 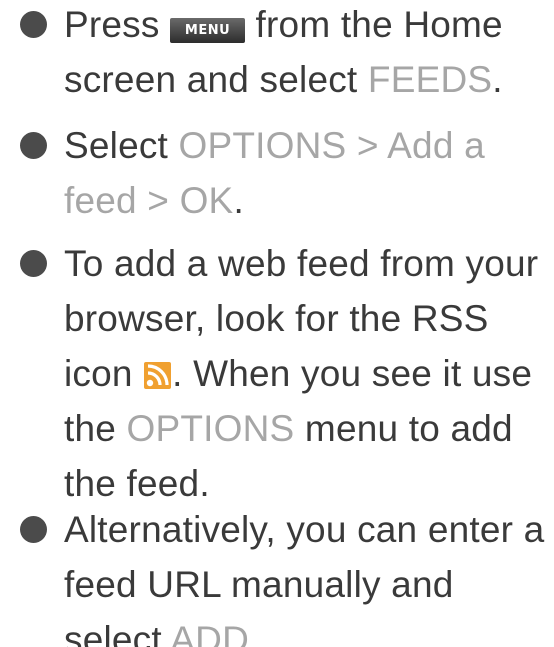 What do you see at coordinates (210, 633) in the screenshot?
I see `add-label: ADD` at bounding box center [210, 633].